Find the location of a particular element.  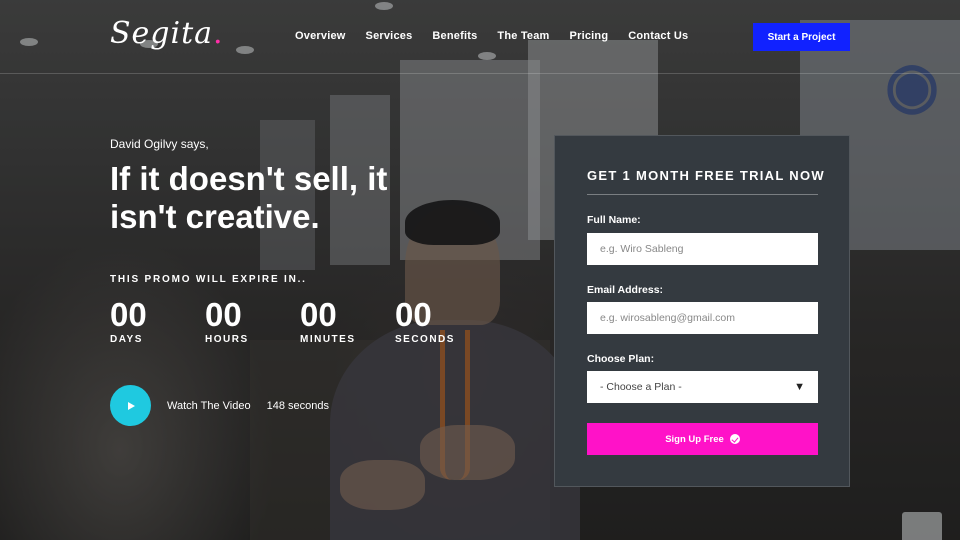

nav-overview: Overview is located at coordinates (320, 36).